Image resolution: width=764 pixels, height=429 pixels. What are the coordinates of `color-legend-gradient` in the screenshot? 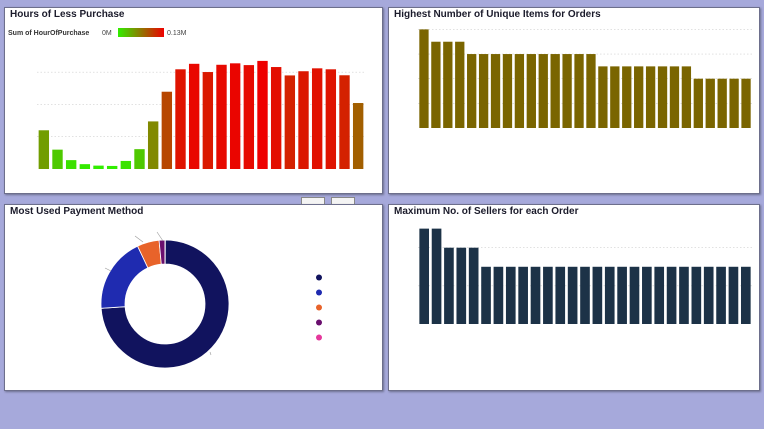 It's located at (141, 32).